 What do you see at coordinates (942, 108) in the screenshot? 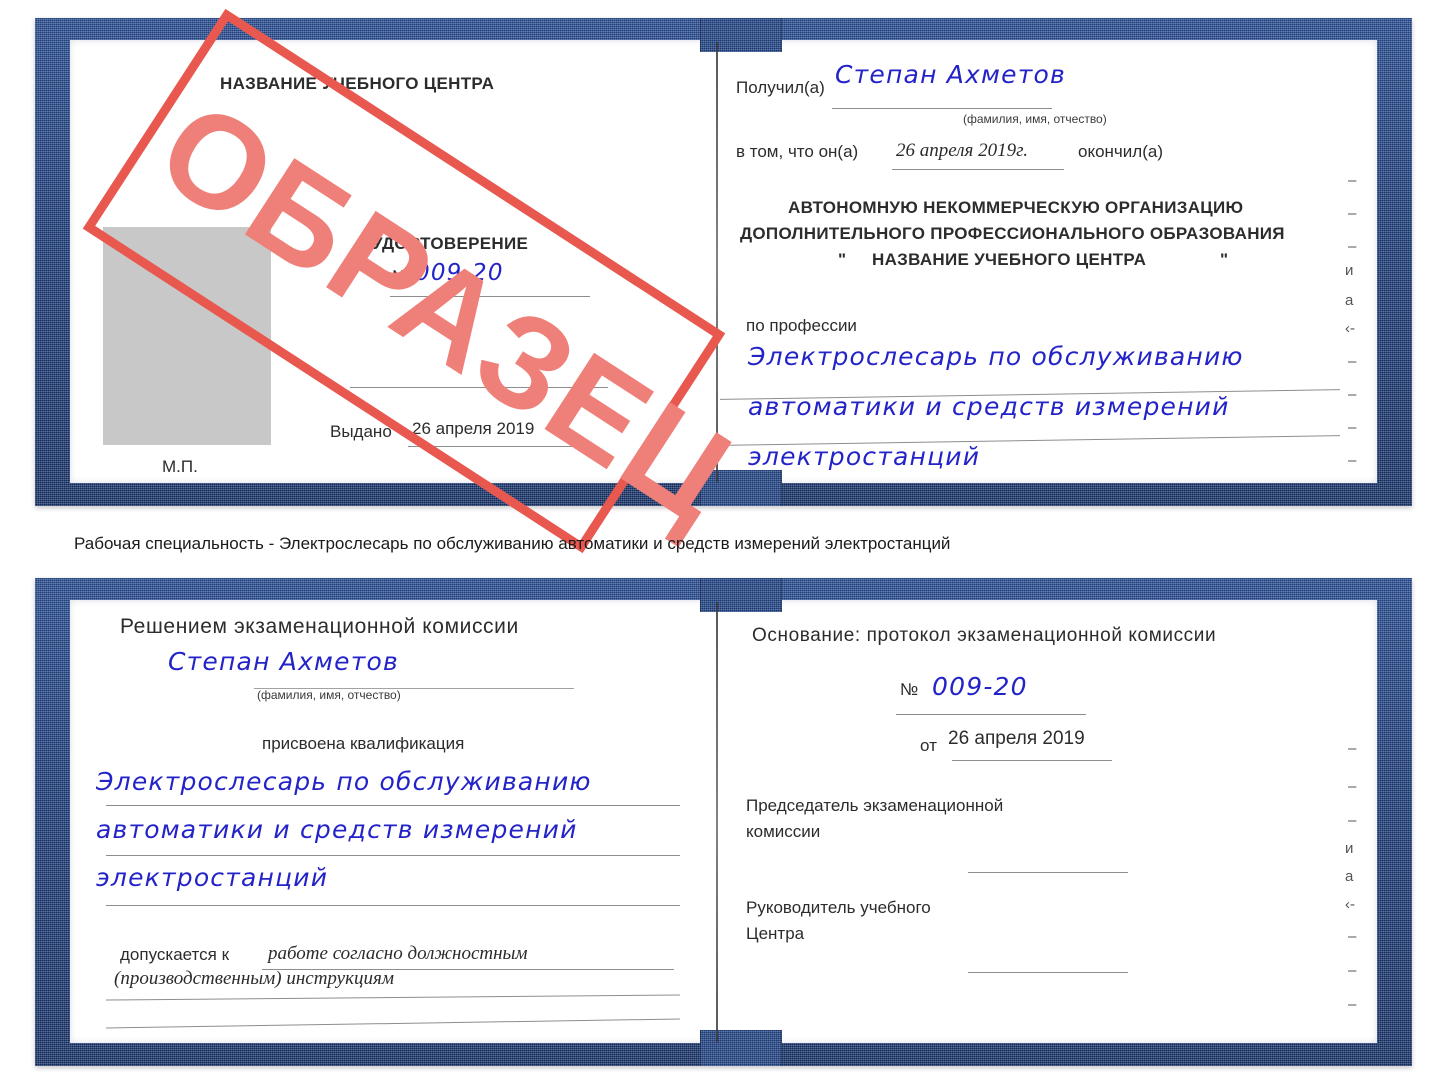
I see `received-rule` at bounding box center [942, 108].